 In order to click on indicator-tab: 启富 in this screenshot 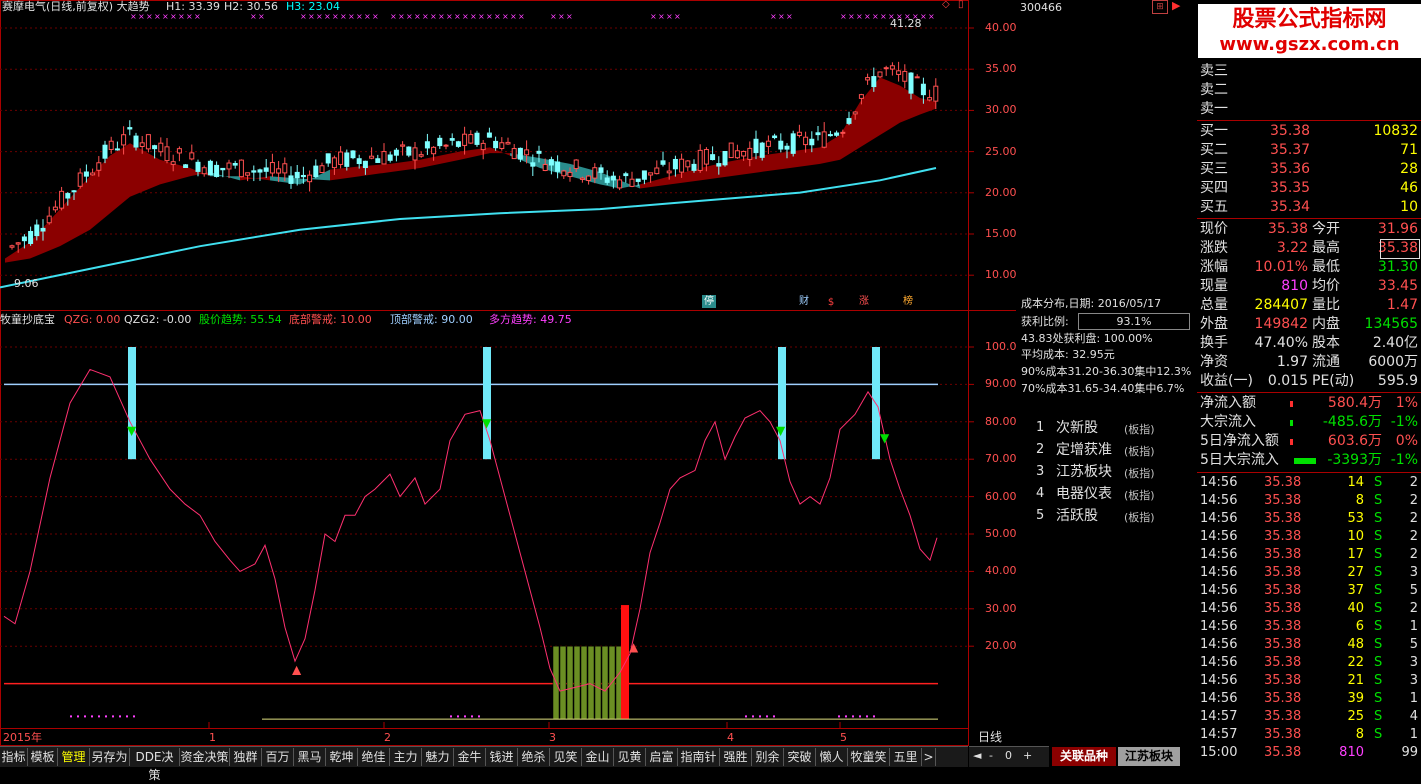, I will do `click(662, 757)`.